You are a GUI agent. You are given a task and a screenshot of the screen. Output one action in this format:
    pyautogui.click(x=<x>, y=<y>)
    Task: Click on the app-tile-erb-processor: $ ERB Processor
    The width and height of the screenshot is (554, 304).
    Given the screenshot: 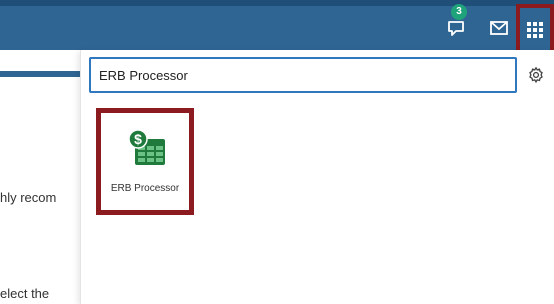 What is the action you would take?
    pyautogui.click(x=145, y=161)
    